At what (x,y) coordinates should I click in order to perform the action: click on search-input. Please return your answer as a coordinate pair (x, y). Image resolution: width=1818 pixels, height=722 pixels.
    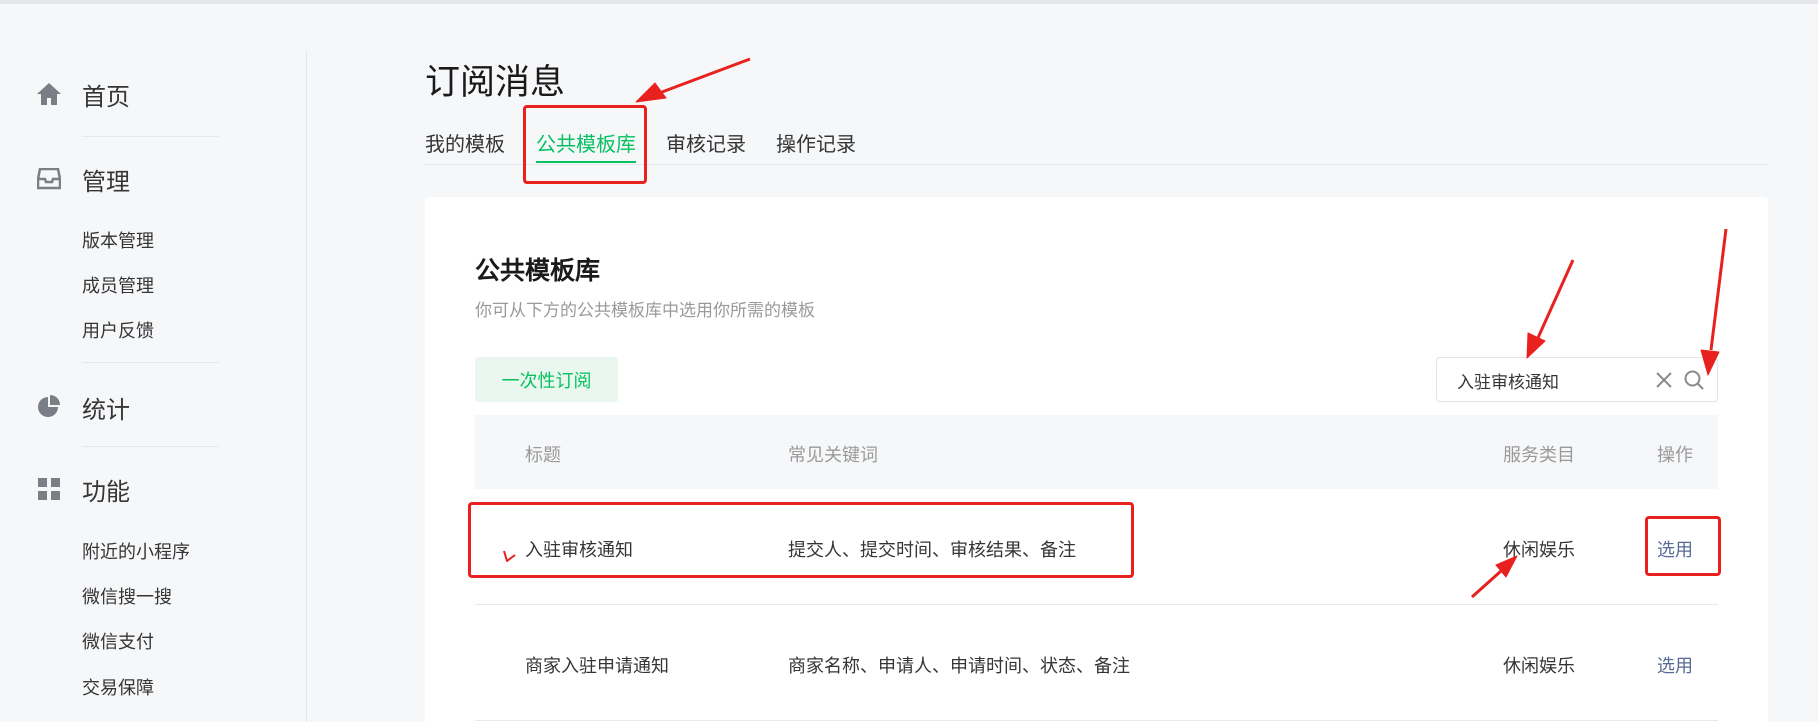
    Looking at the image, I should click on (1547, 380).